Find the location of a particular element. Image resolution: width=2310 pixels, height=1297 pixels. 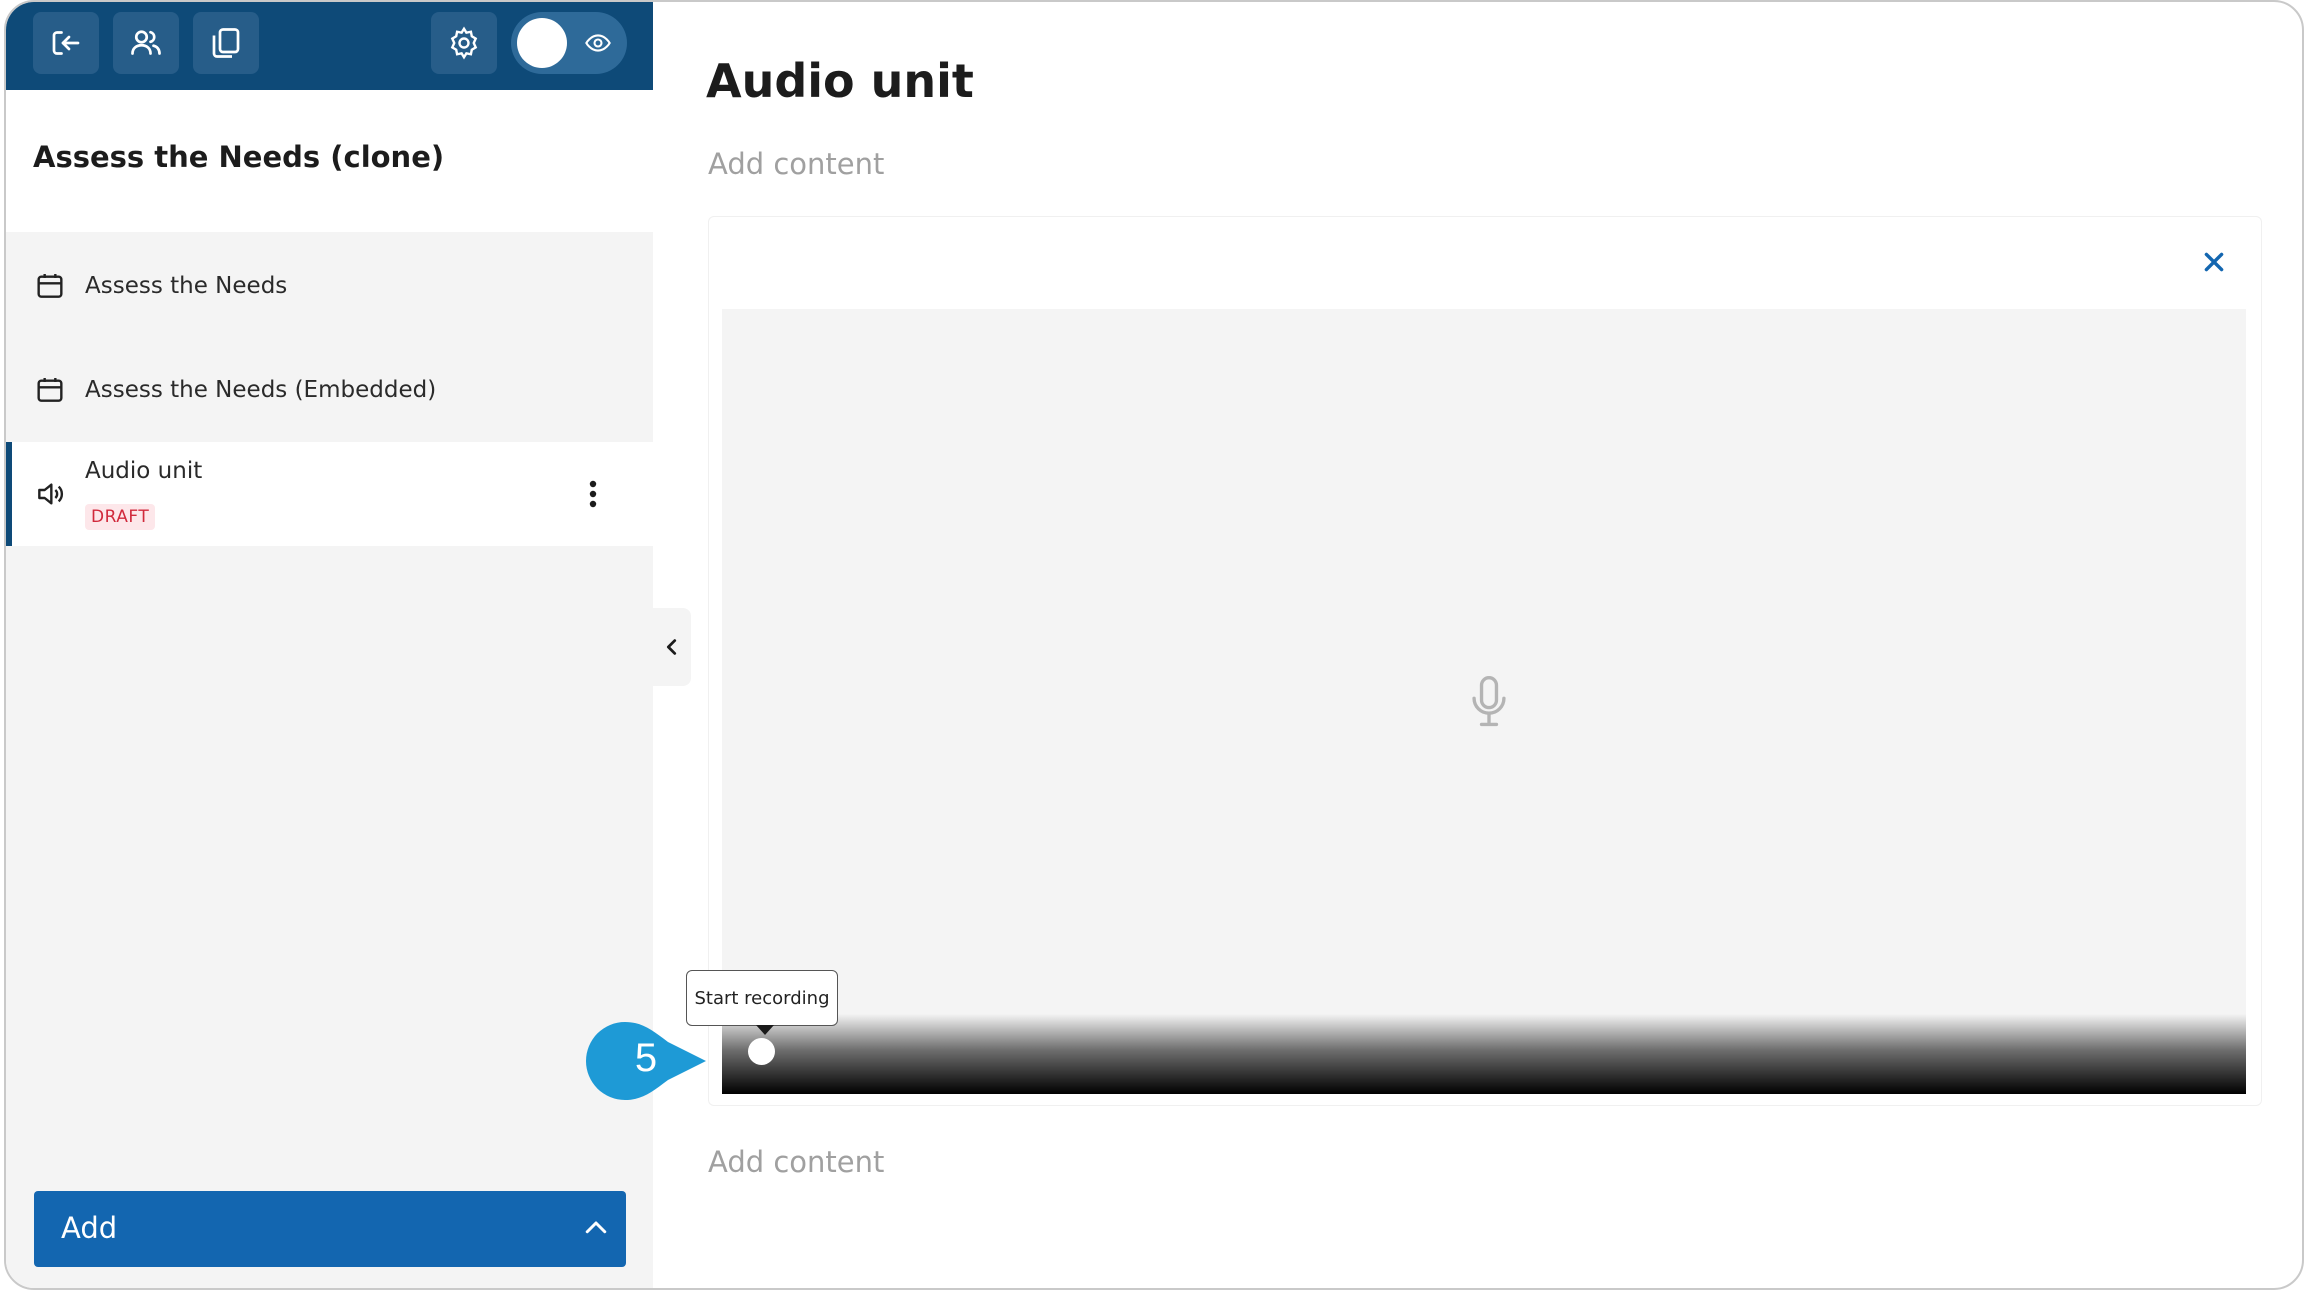

users-icon is located at coordinates (146, 42).